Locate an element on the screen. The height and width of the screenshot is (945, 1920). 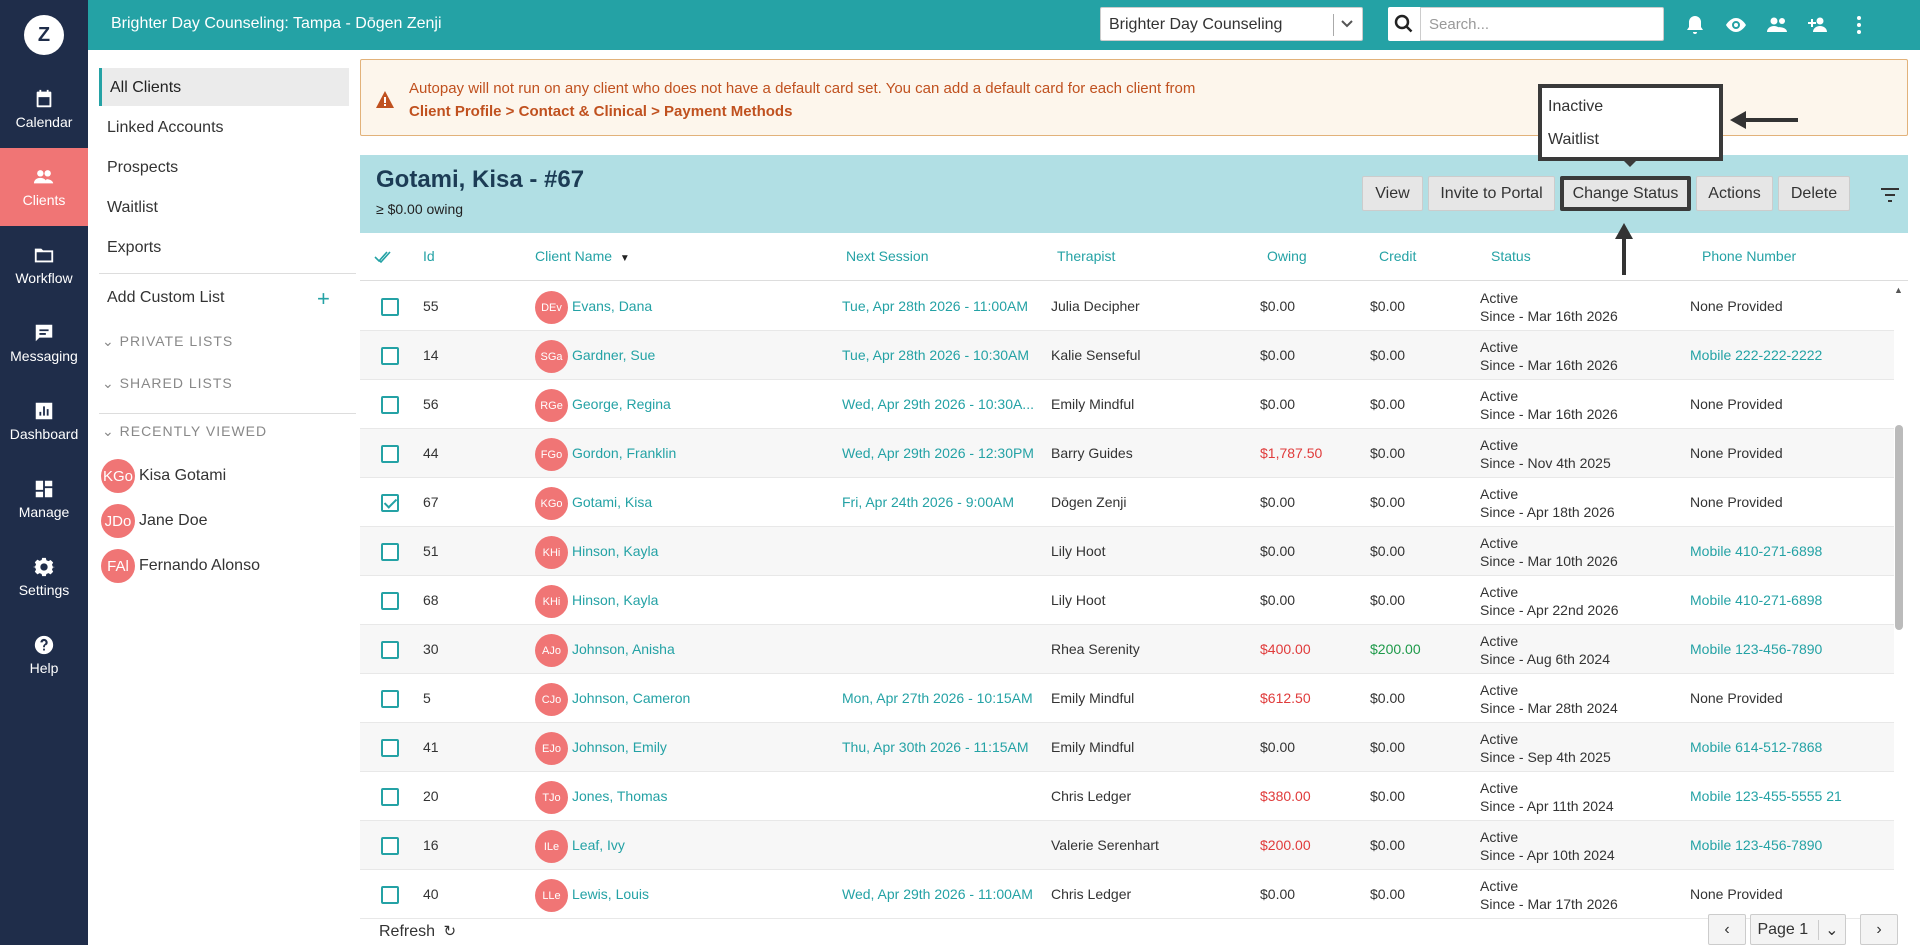
header-id: Id is located at coordinates (429, 256).